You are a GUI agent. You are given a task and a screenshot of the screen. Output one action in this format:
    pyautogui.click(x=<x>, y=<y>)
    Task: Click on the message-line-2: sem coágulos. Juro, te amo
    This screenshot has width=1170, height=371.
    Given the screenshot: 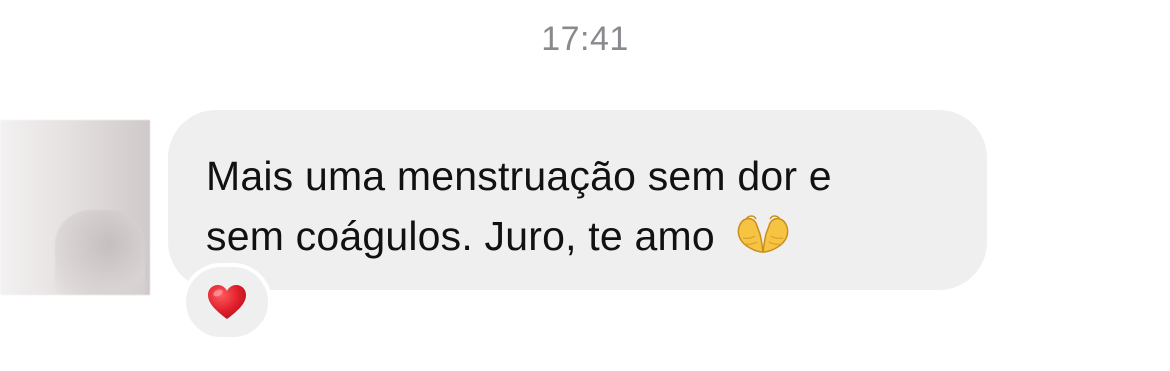 What is the action you would take?
    pyautogui.click(x=586, y=236)
    